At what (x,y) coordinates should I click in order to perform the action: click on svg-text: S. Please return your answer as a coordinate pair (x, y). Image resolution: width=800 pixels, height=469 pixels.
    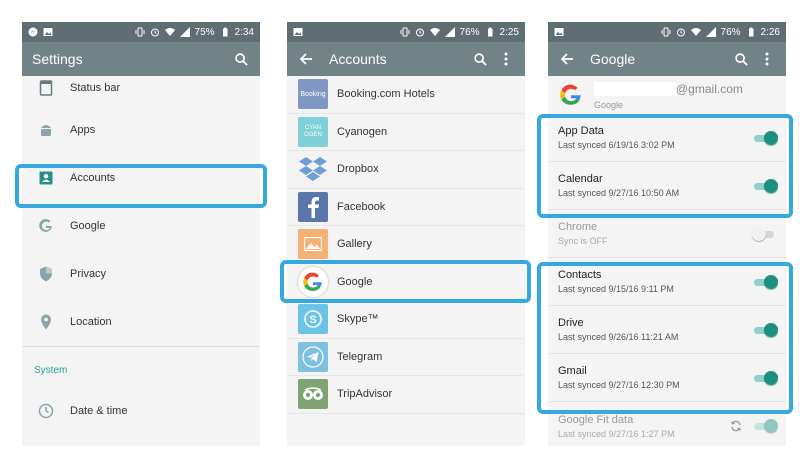
    Looking at the image, I should click on (312, 320).